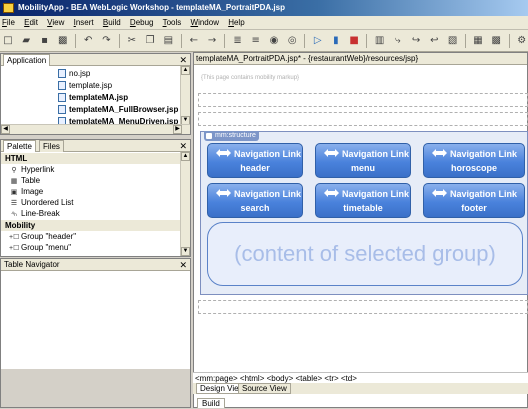 This screenshot has height=409, width=528. Describe the element at coordinates (85, 86) in the screenshot. I see `file-item: template.jsp` at that location.